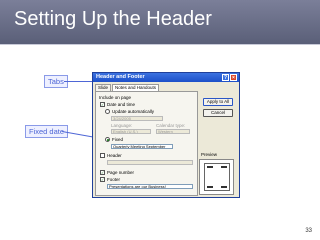 The width and height of the screenshot is (320, 240). Describe the element at coordinates (102, 104) in the screenshot. I see `date-time-checkbox: ✓` at that location.